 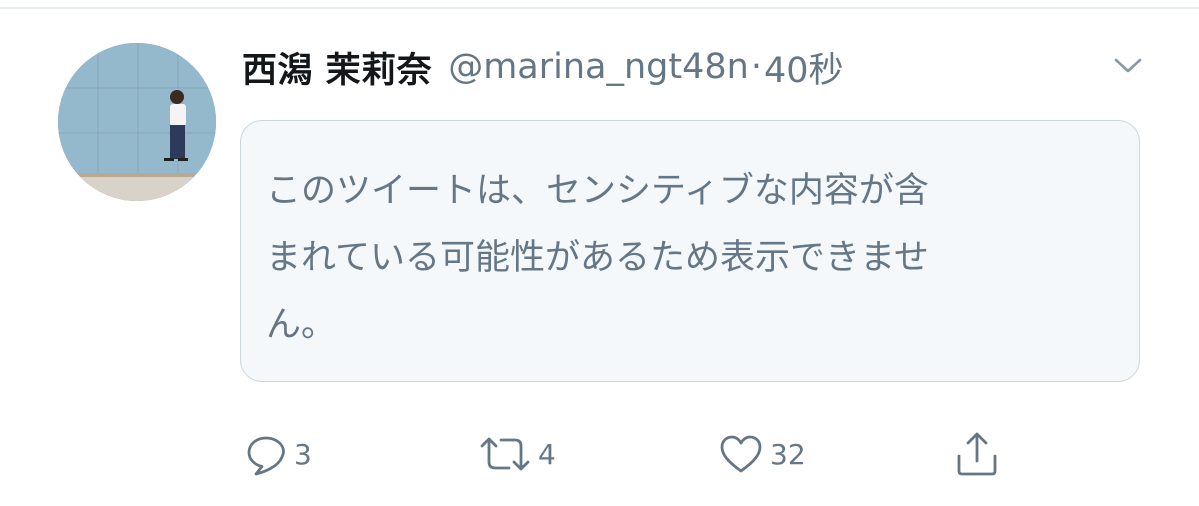 I want to click on like-button: 32, so click(x=762, y=454).